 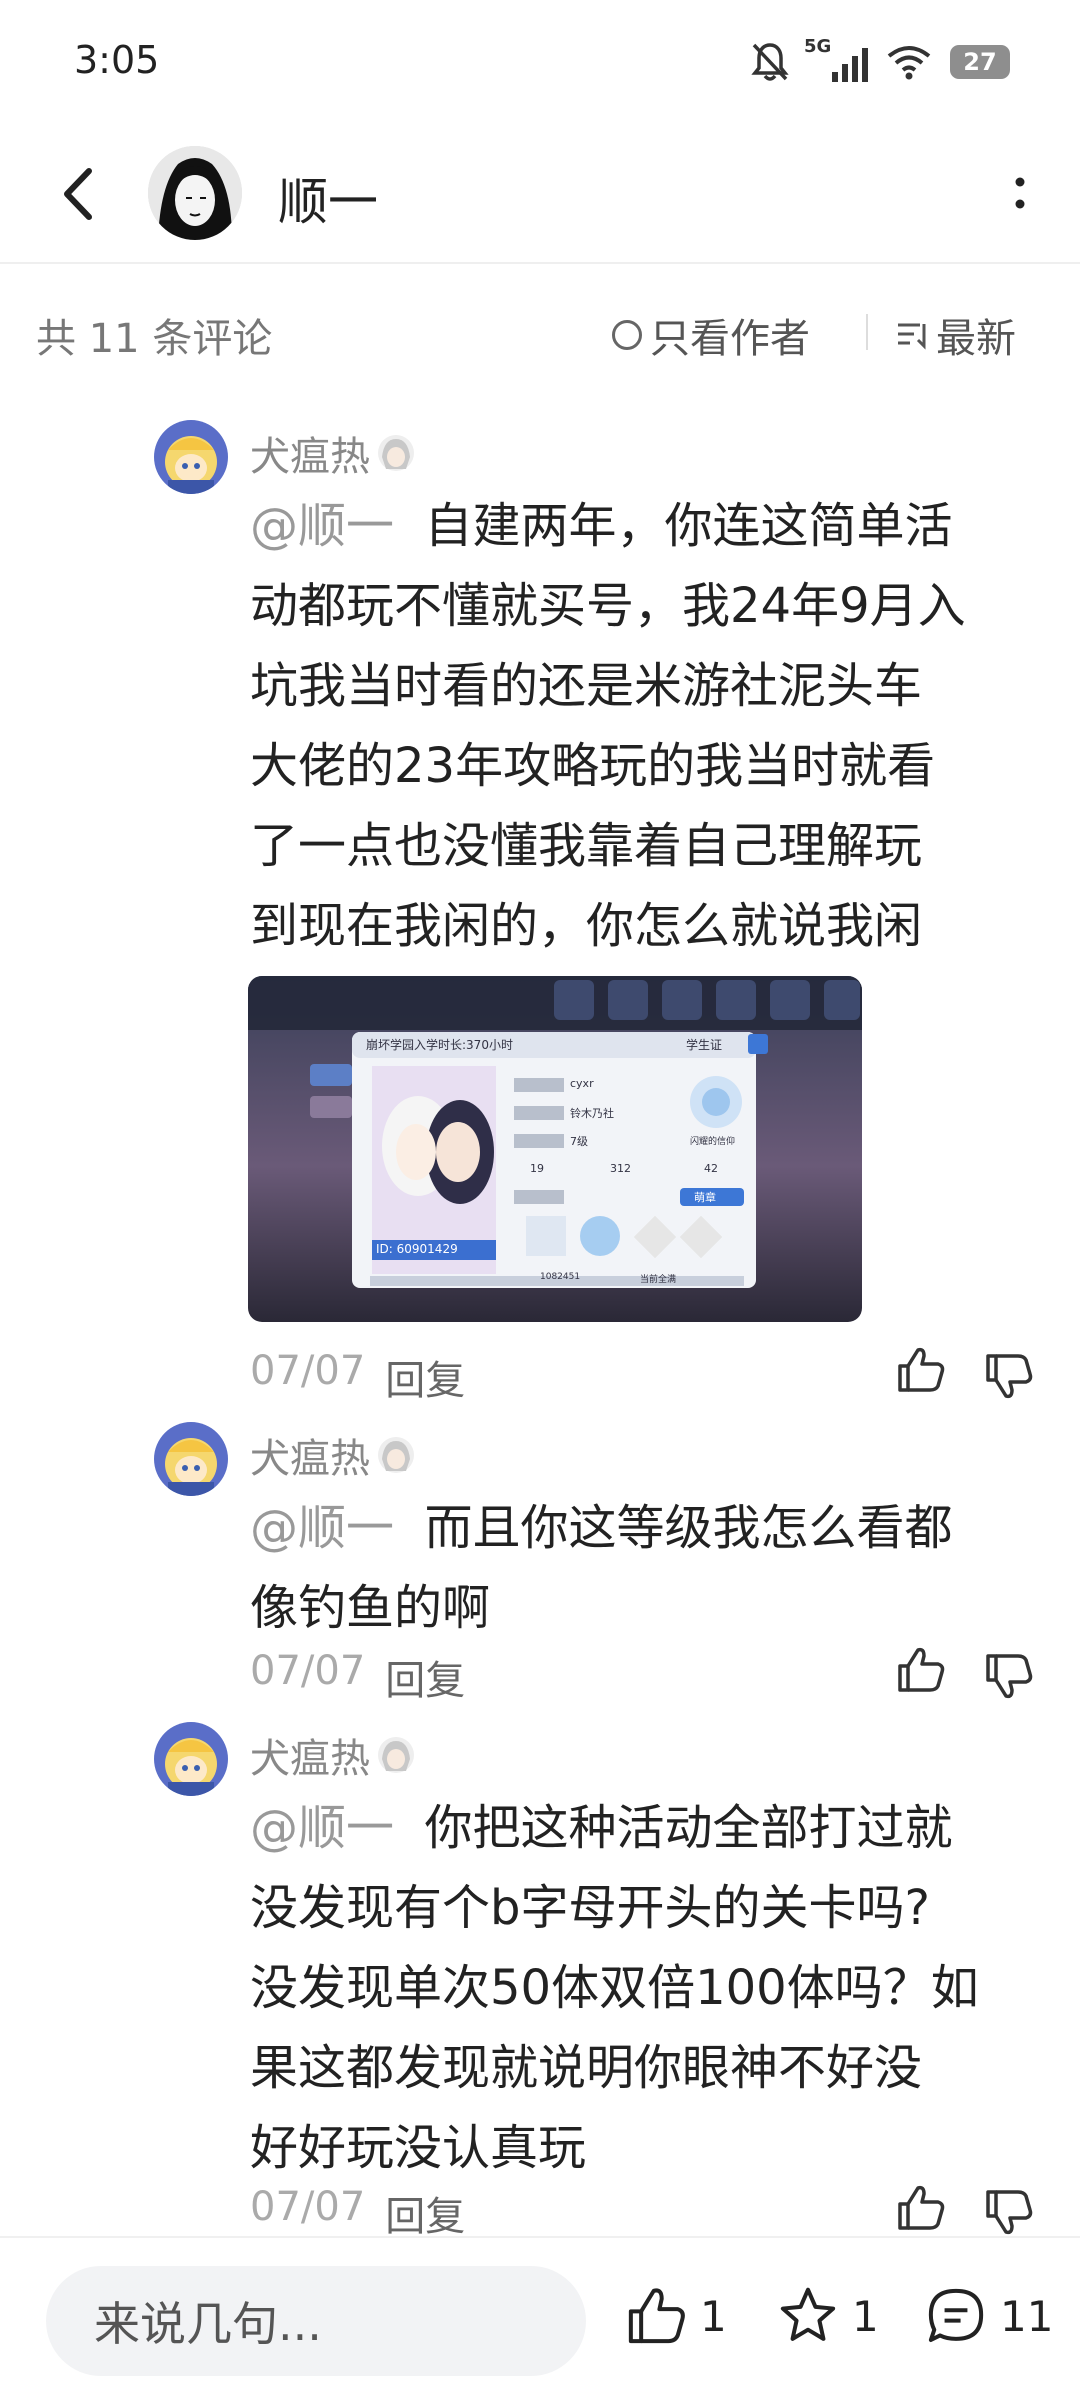 I want to click on sort-button: 最新, so click(x=956, y=335).